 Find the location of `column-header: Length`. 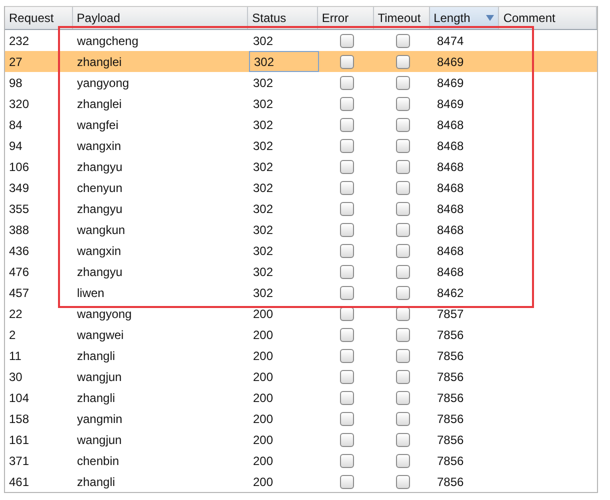

column-header: Length is located at coordinates (465, 18).